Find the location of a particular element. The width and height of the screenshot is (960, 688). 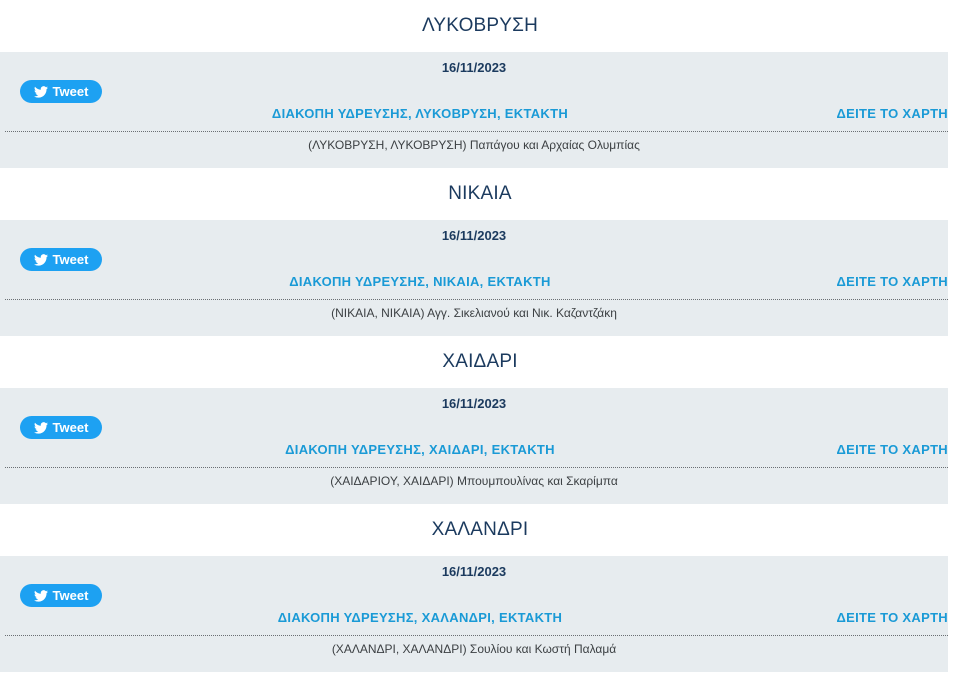

outage-headline-link: ΔΙΑΚΟΠΗ ΥΔΡΕΥΣΗΣ, ΧΑΛΑΝΔΡΙ, ΕΚΤΑΚΤΗ is located at coordinates (420, 617).